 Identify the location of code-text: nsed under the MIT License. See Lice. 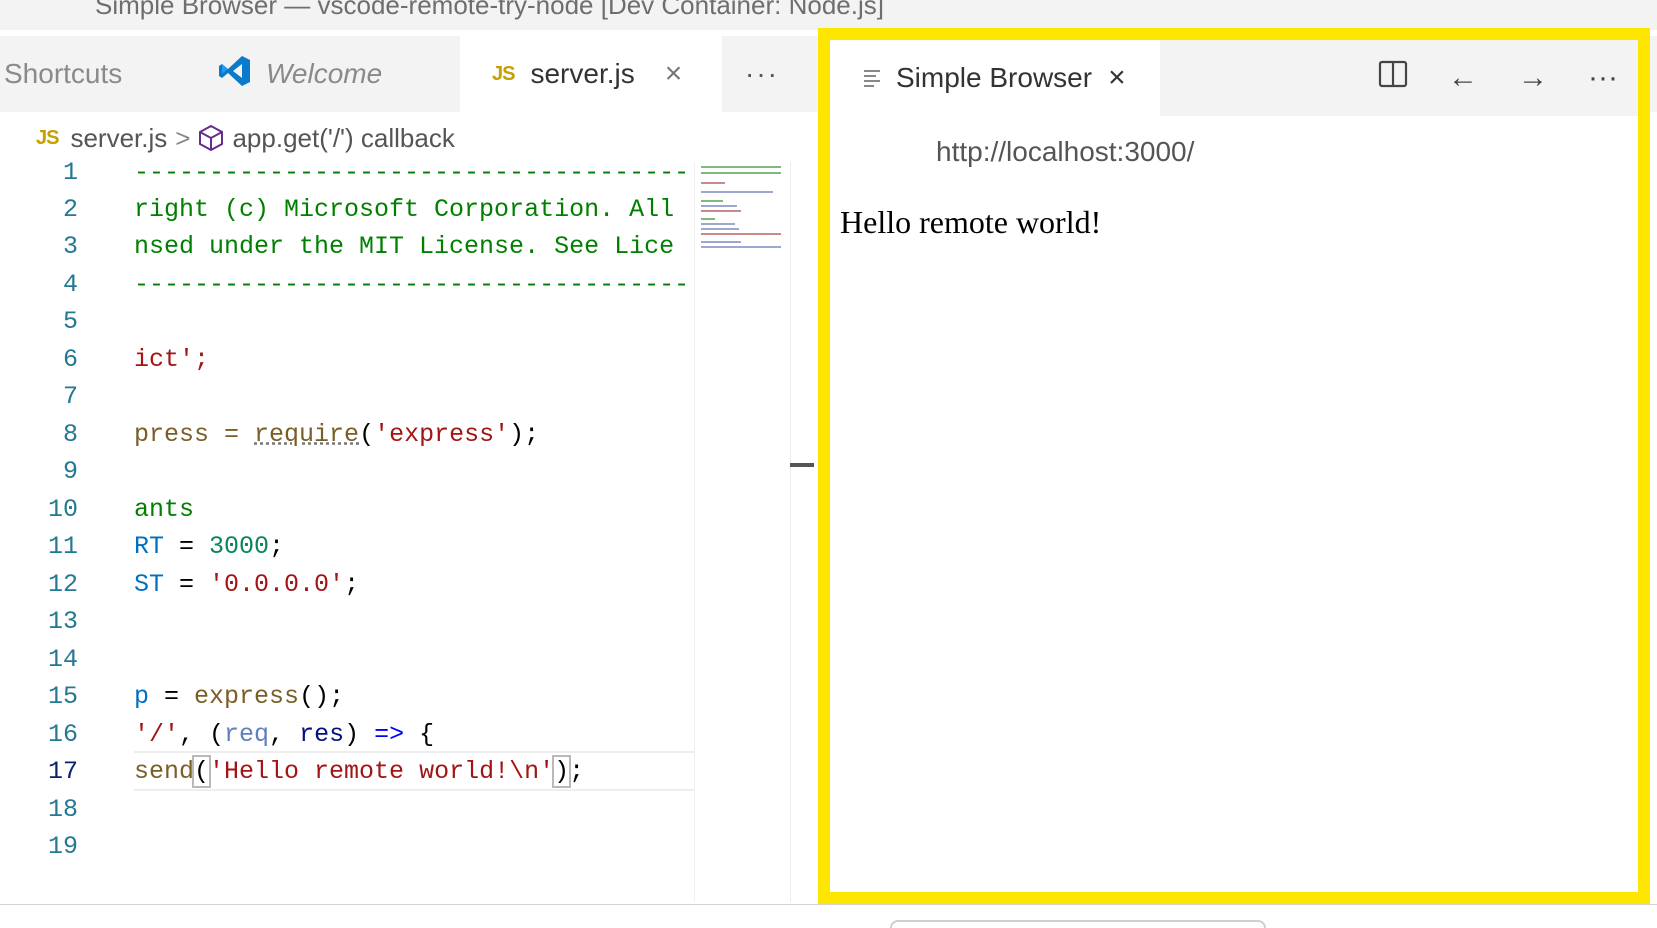
(404, 246).